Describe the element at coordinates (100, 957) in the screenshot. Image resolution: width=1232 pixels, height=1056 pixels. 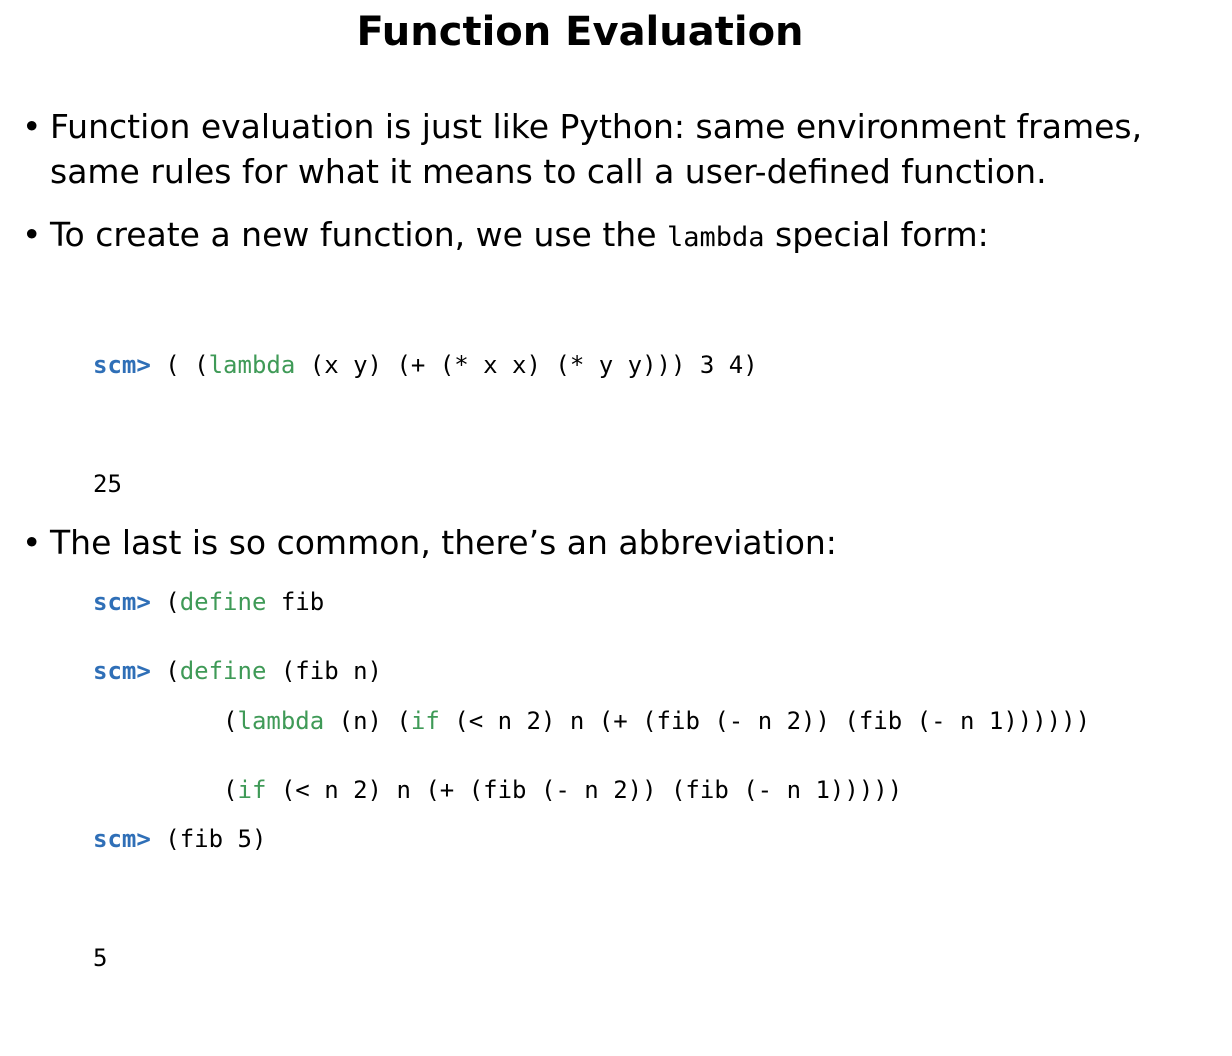
I see `output-value: 5` at that location.